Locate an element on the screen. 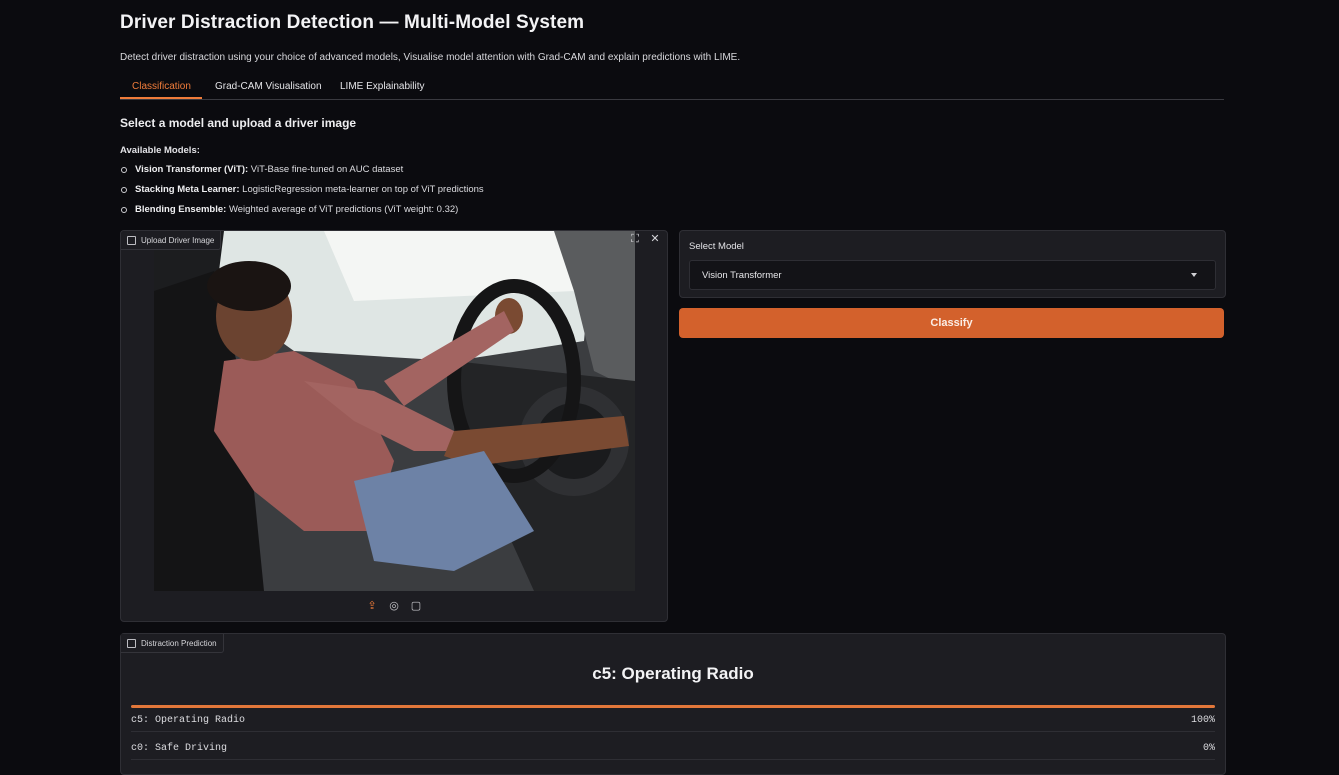  image-source-toolbar: ⇪ ◎ ▢ is located at coordinates (394, 606).